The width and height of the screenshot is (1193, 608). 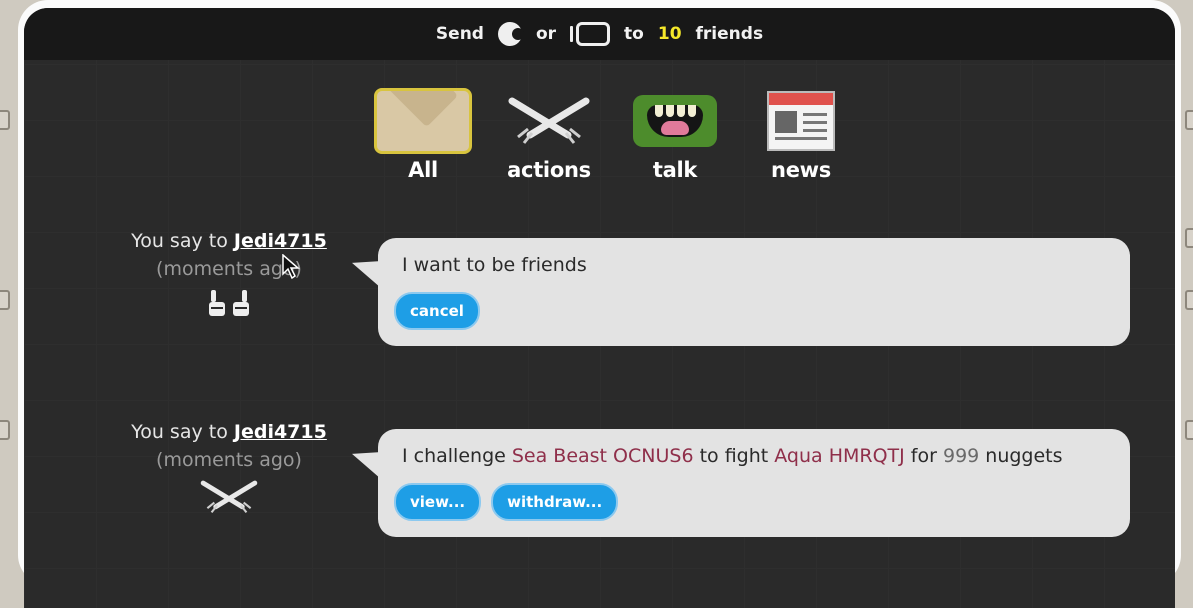 I want to click on tab-talk-label: talk, so click(x=675, y=170).